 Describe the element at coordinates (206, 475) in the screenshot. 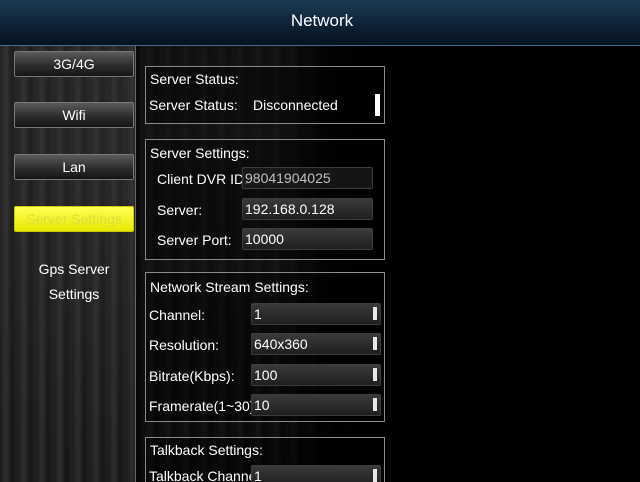

I see `talkback-channel-label: Talkback Channel:` at that location.